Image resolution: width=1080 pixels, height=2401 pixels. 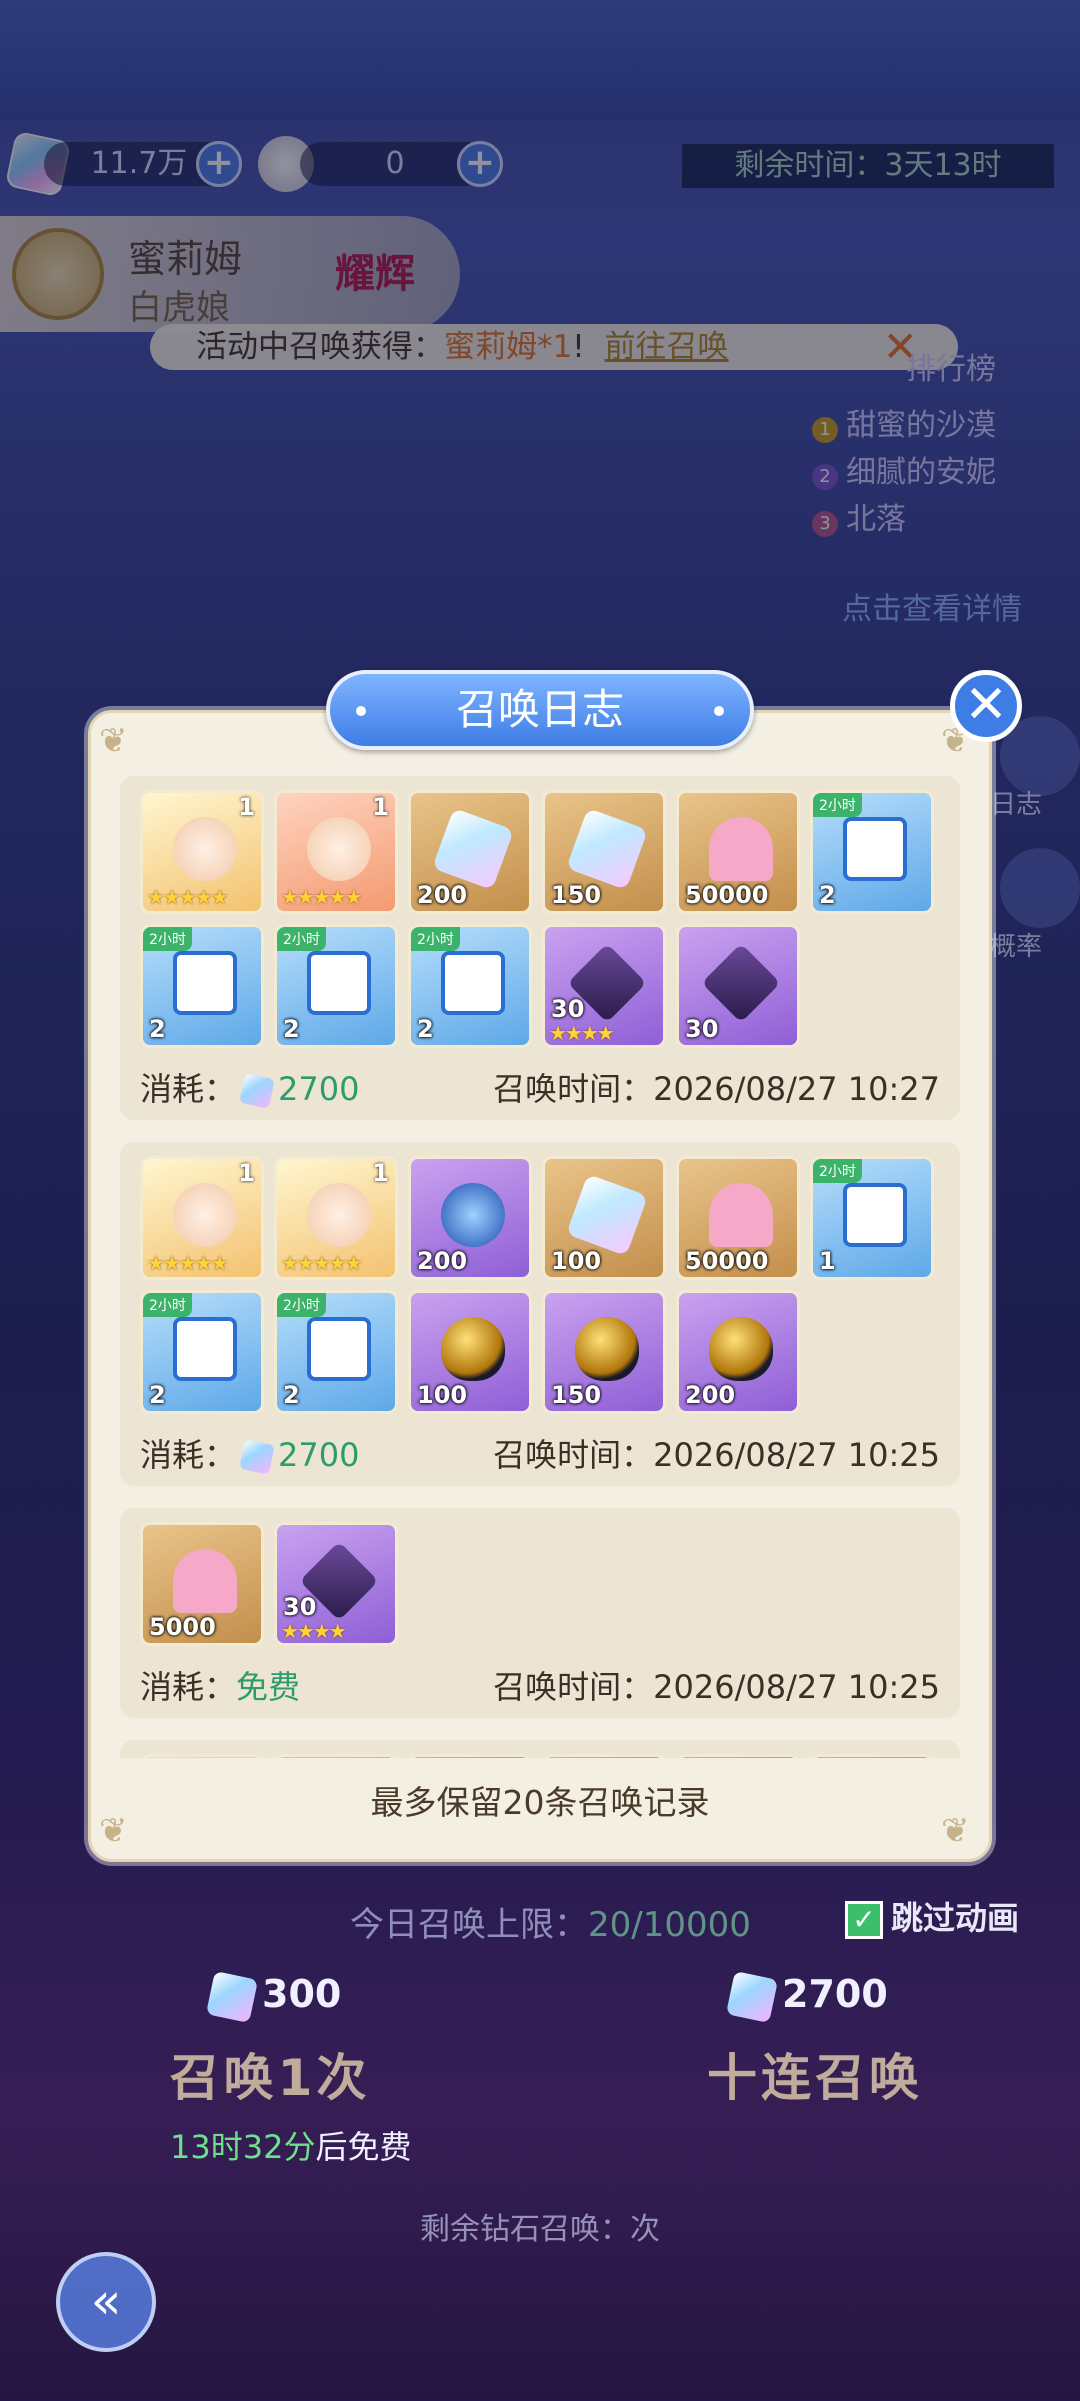 What do you see at coordinates (932, 1916) in the screenshot?
I see `skip-animation-toggle: ✓ 跳过动画` at bounding box center [932, 1916].